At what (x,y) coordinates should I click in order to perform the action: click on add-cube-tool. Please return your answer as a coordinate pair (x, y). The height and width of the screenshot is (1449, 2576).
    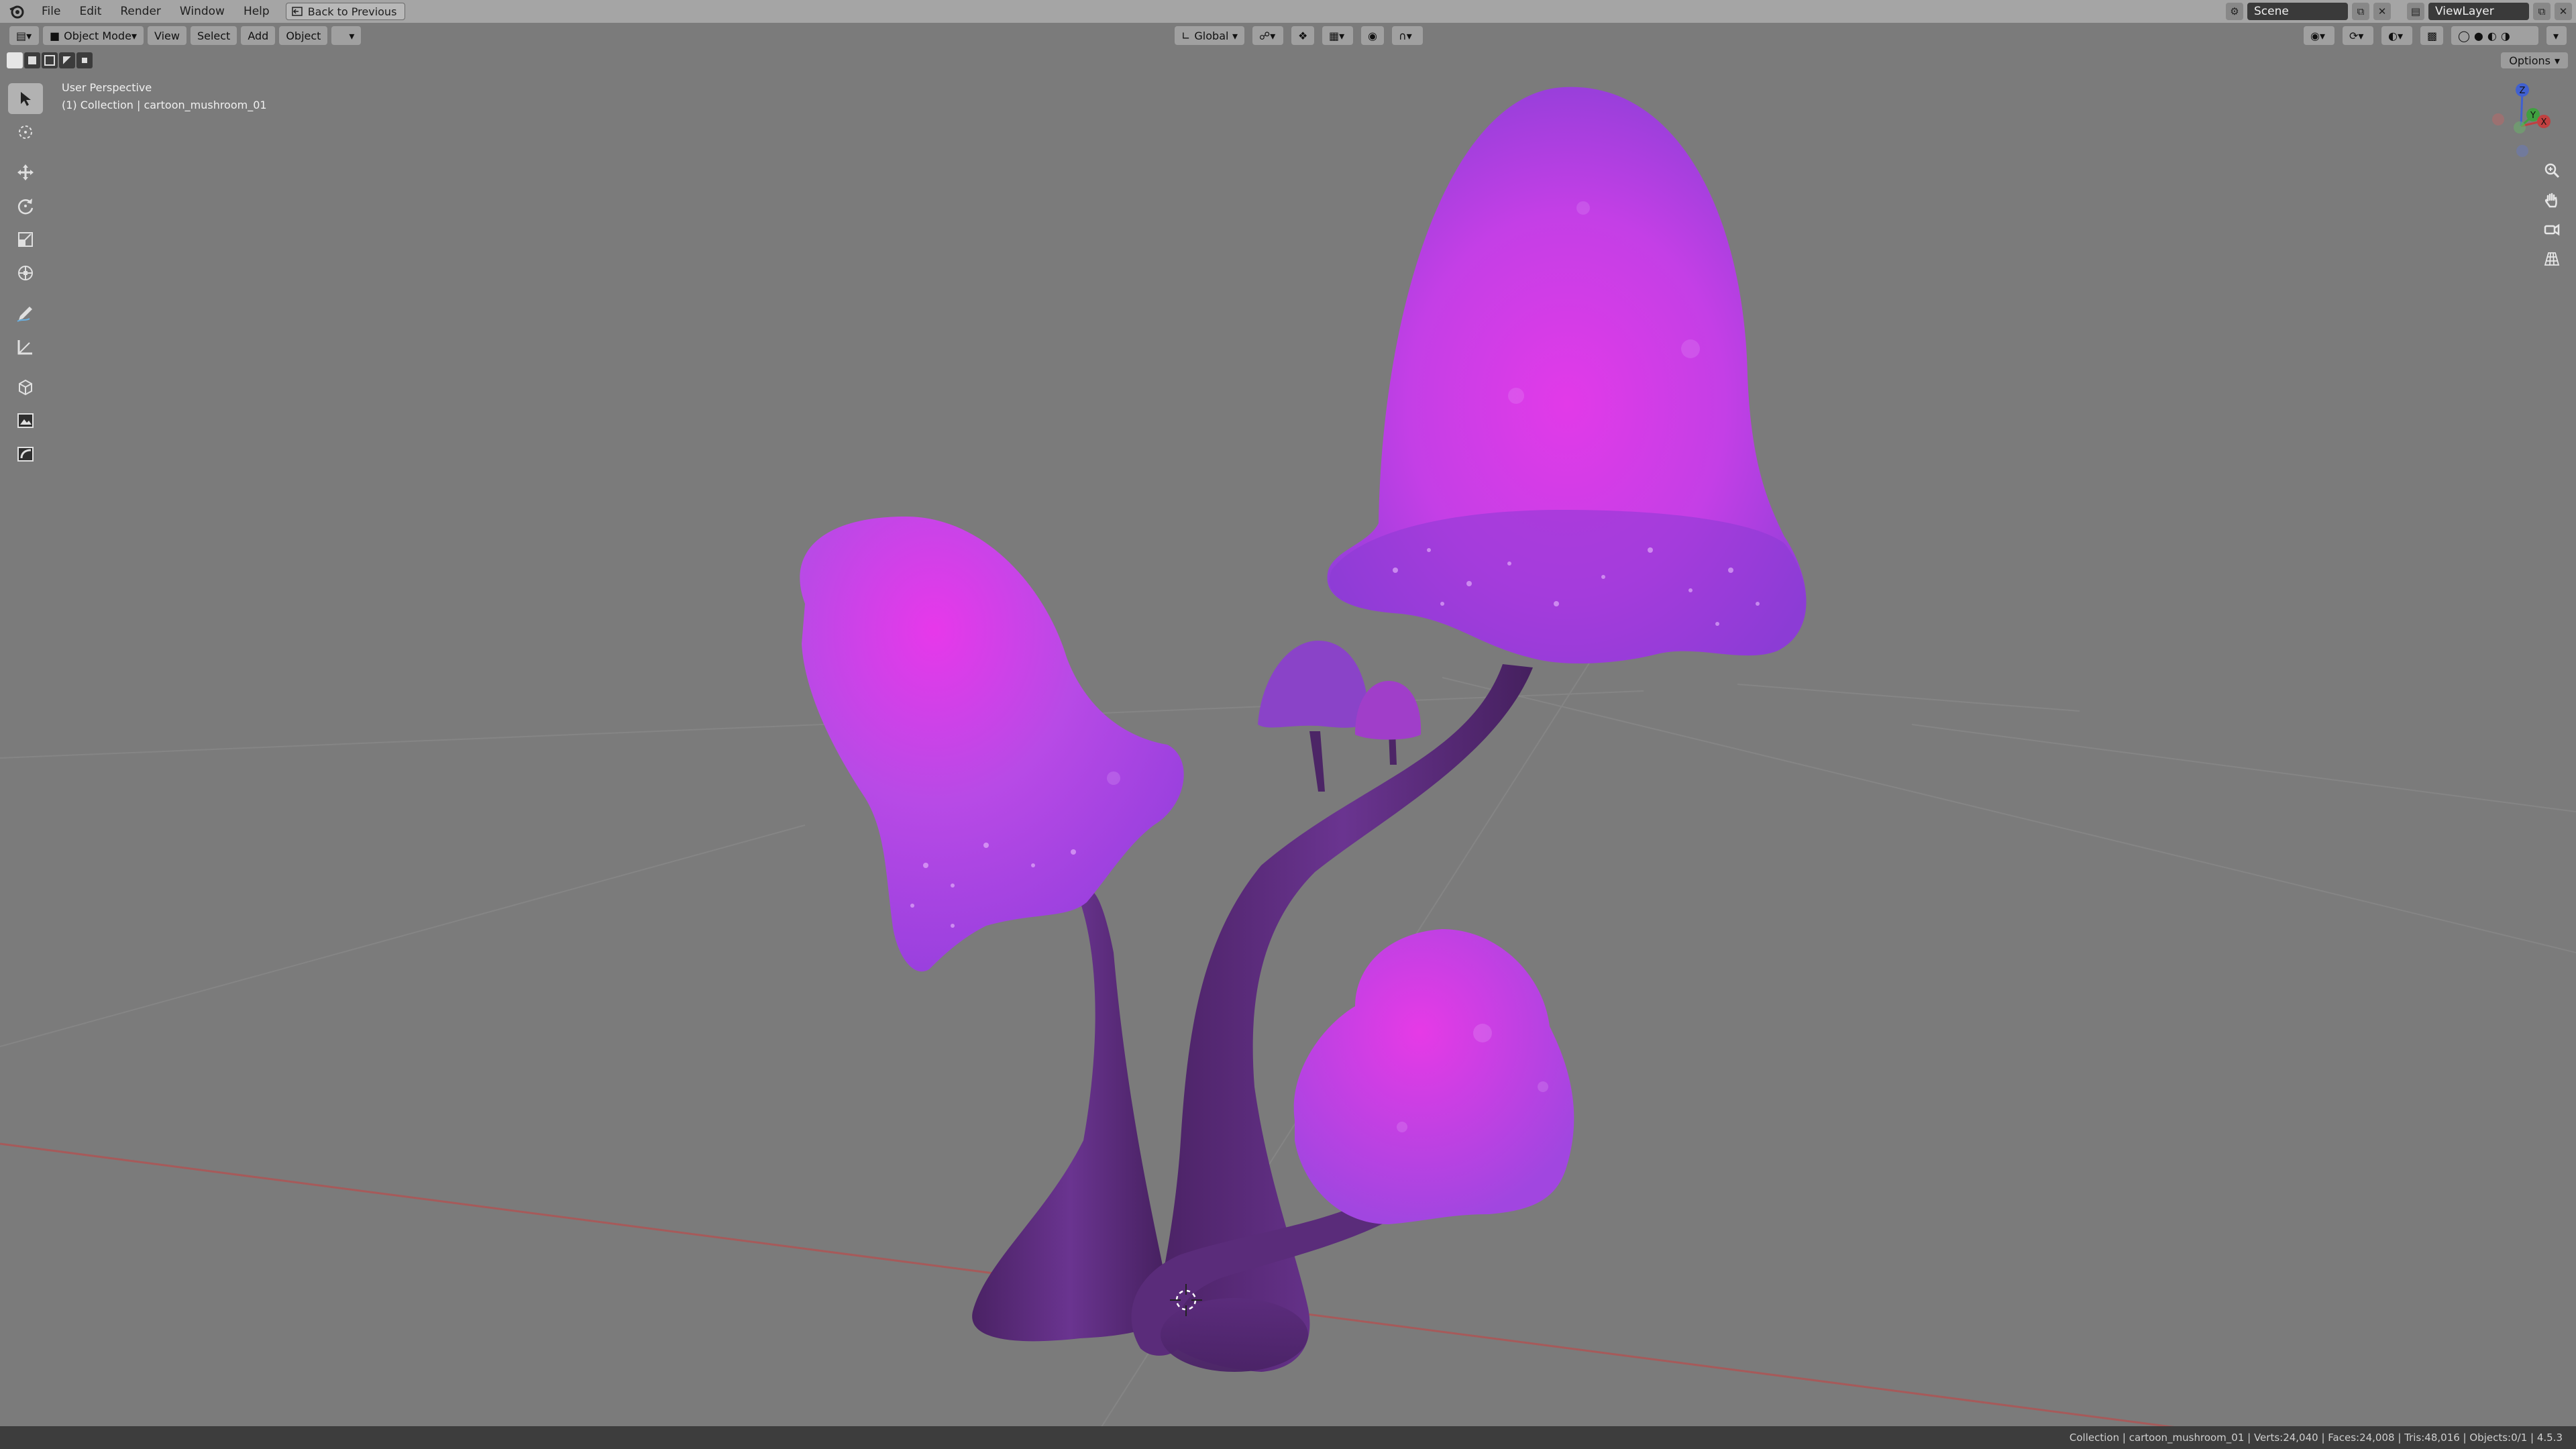
    Looking at the image, I should click on (25, 387).